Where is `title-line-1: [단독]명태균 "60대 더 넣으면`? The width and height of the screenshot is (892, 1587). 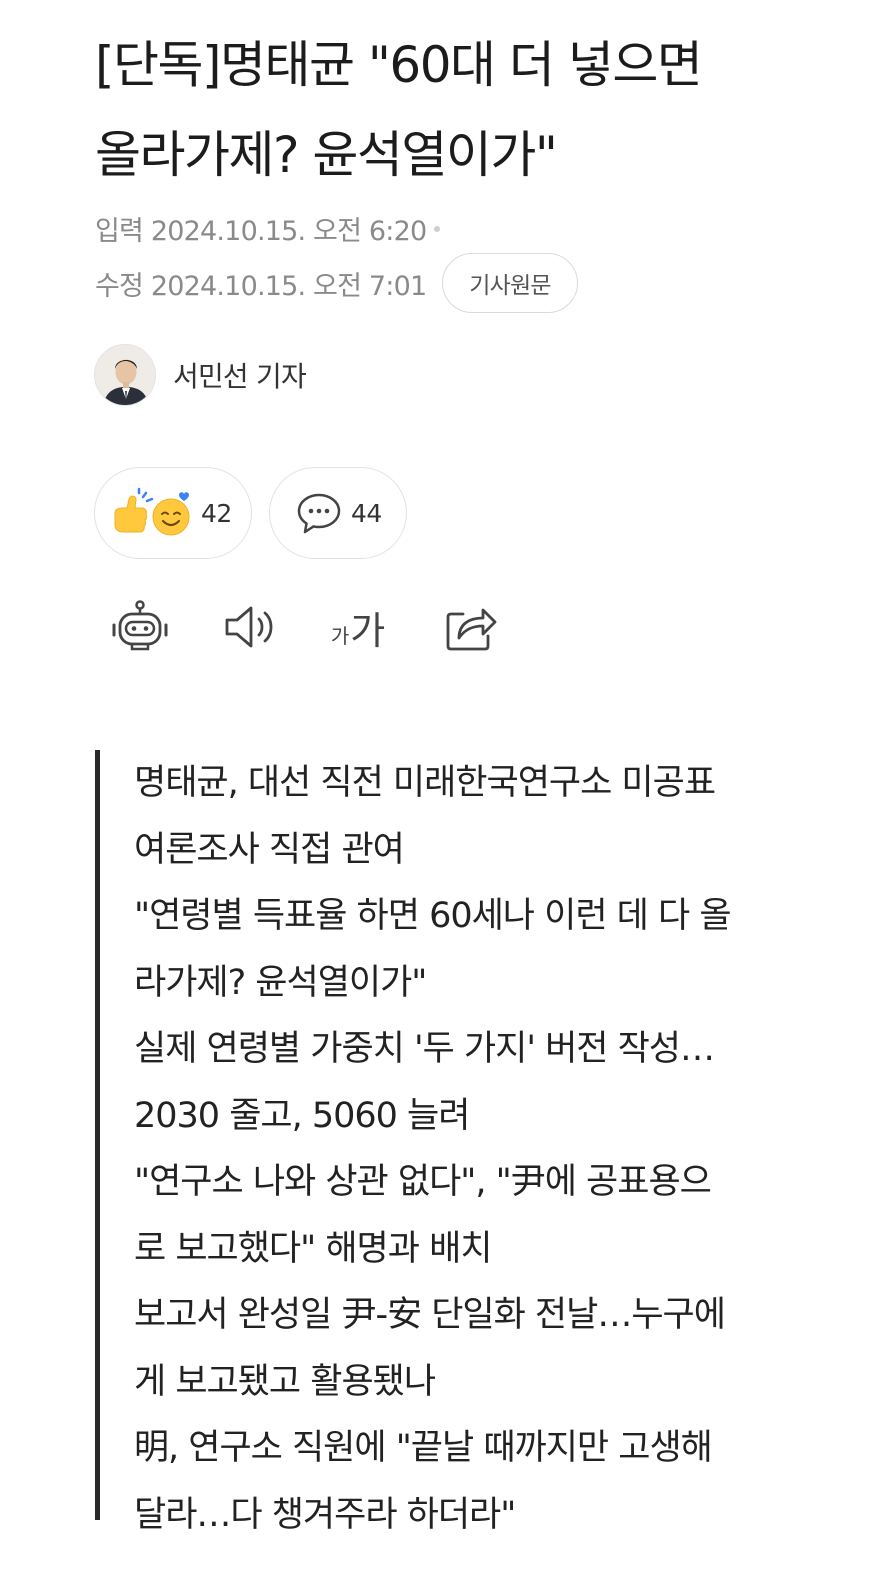
title-line-1: [단독]명태균 "60대 더 넣으면 is located at coordinates (399, 65).